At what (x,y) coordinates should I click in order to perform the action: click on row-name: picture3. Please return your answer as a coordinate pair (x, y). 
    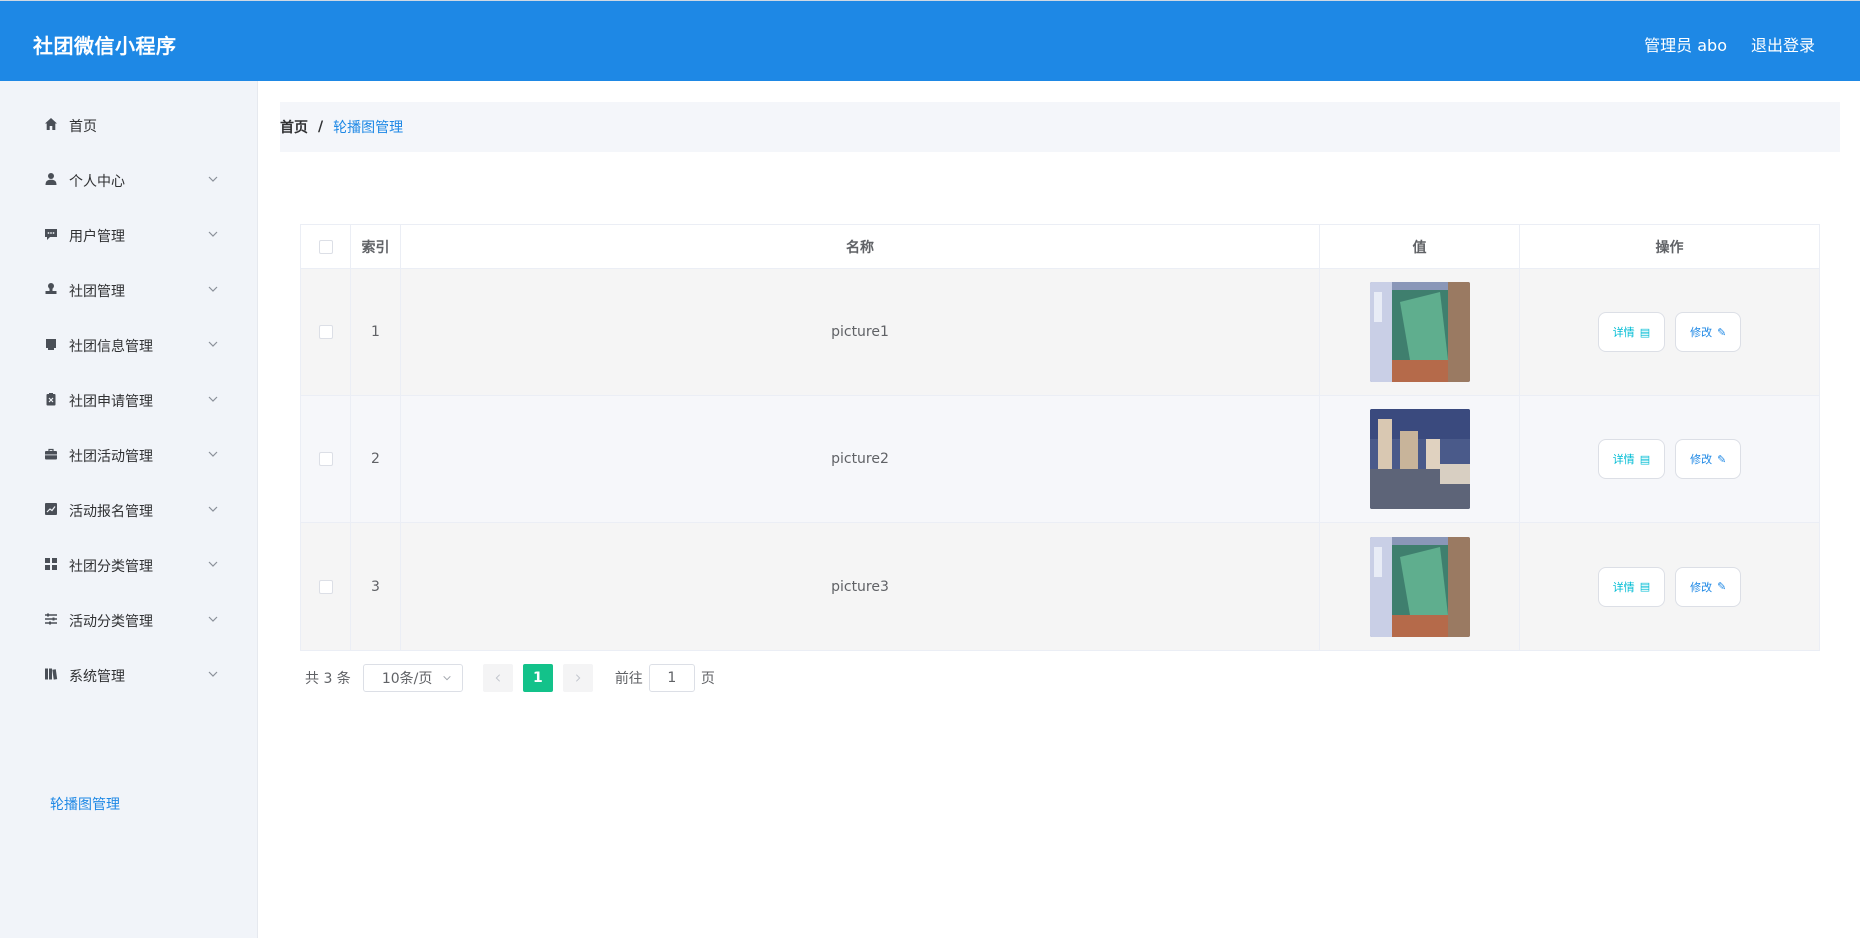
    Looking at the image, I should click on (860, 586).